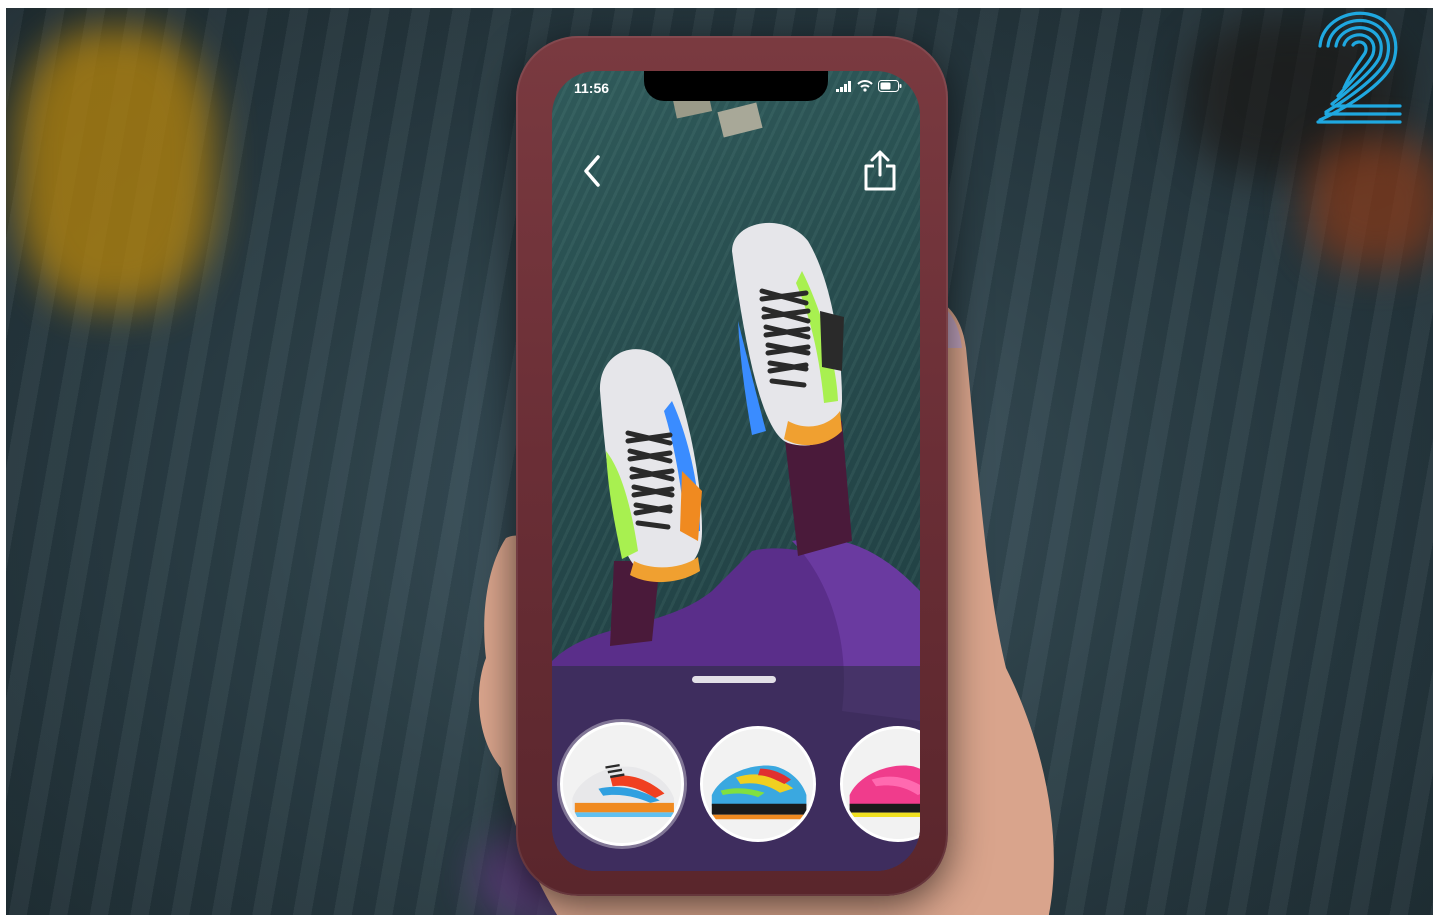 The width and height of the screenshot is (1433, 915). I want to click on share-button, so click(880, 171).